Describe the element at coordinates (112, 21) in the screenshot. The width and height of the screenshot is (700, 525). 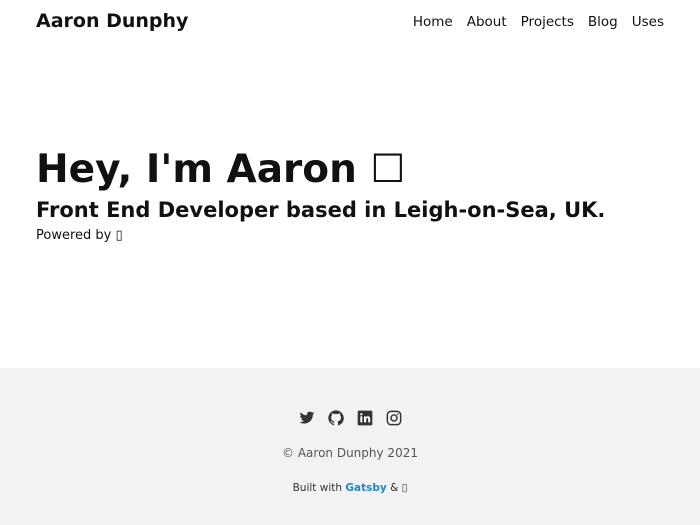
I see `site-title-link: Aaron Dunphy` at that location.